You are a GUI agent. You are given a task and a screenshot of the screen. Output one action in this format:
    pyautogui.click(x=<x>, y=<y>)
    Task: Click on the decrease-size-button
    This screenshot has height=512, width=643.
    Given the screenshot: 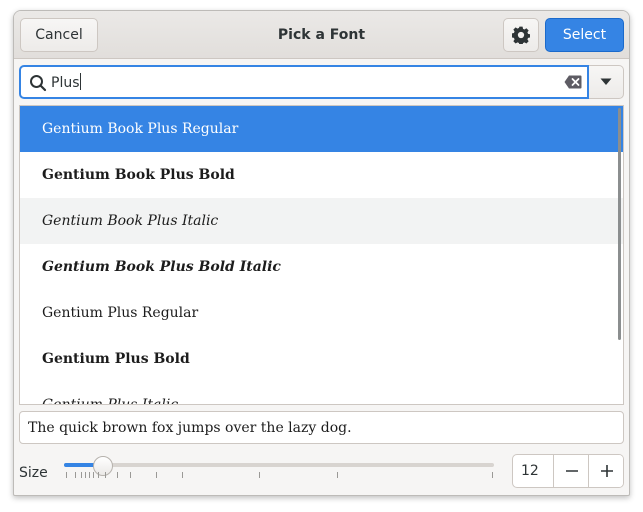 What is the action you would take?
    pyautogui.click(x=571, y=471)
    